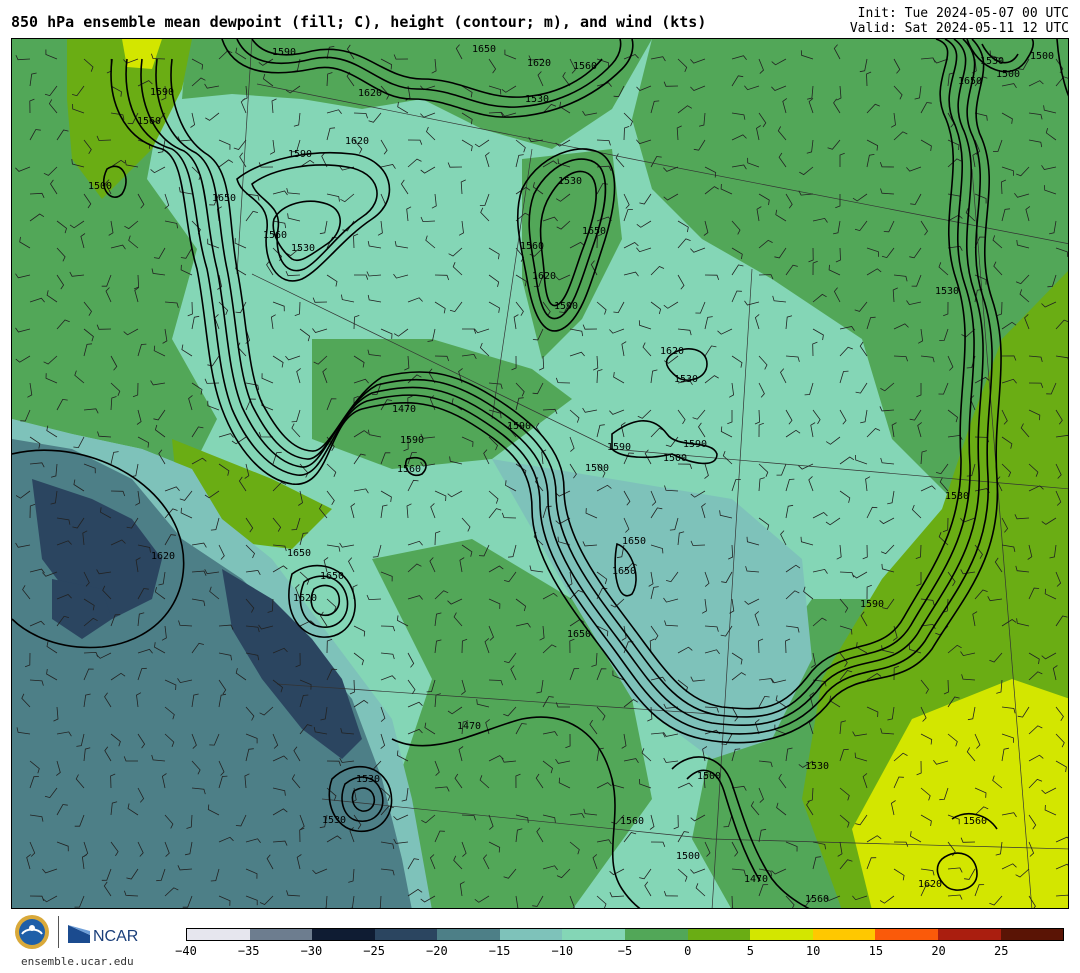 The height and width of the screenshot is (973, 1080). What do you see at coordinates (750, 951) in the screenshot?
I see `colorbar-tick-label: 5` at bounding box center [750, 951].